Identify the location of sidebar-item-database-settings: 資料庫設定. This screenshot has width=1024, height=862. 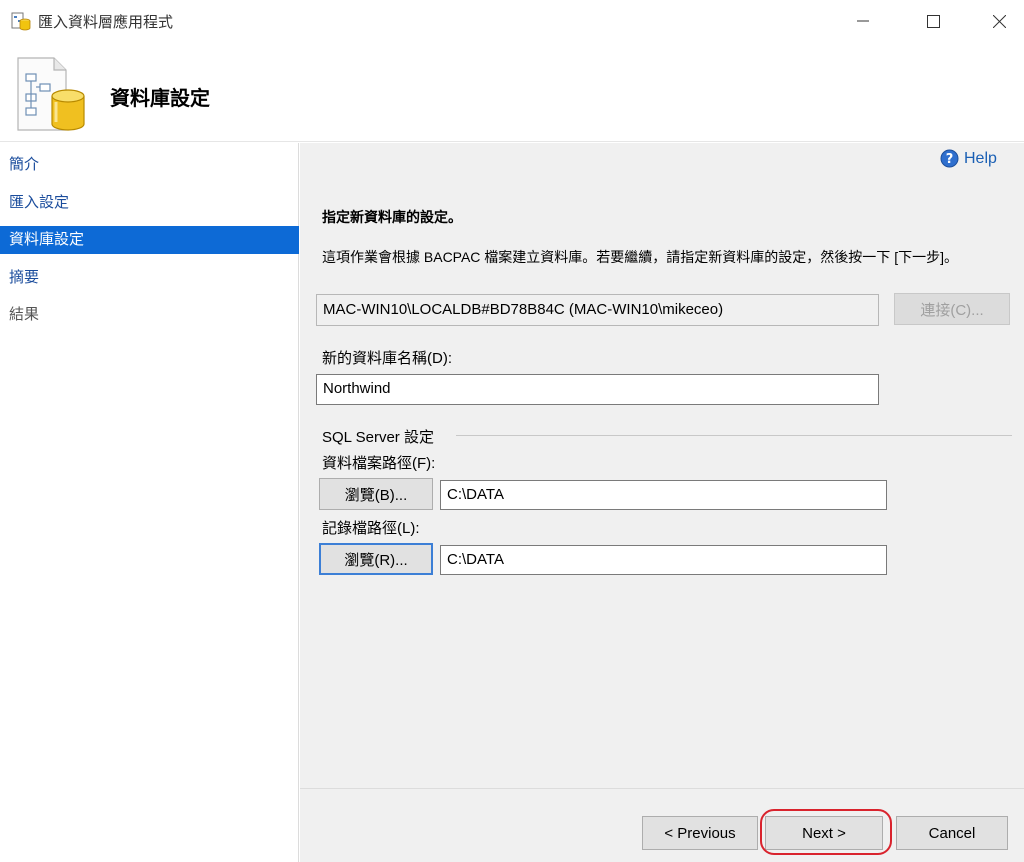
(149, 240).